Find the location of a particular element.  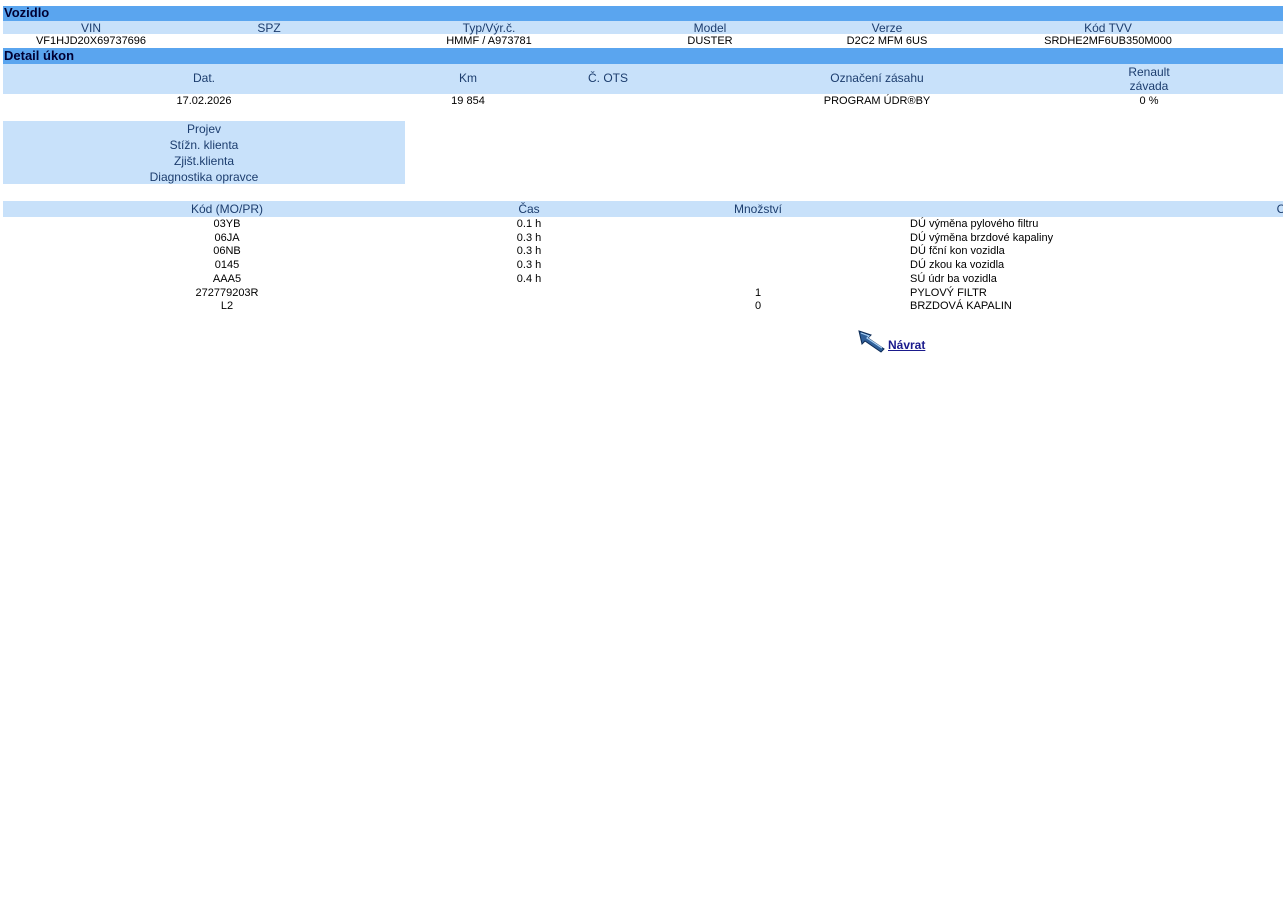

vehicle-kod-tvv-value: SRDHE2MF6UB350M000 is located at coordinates (1108, 41).